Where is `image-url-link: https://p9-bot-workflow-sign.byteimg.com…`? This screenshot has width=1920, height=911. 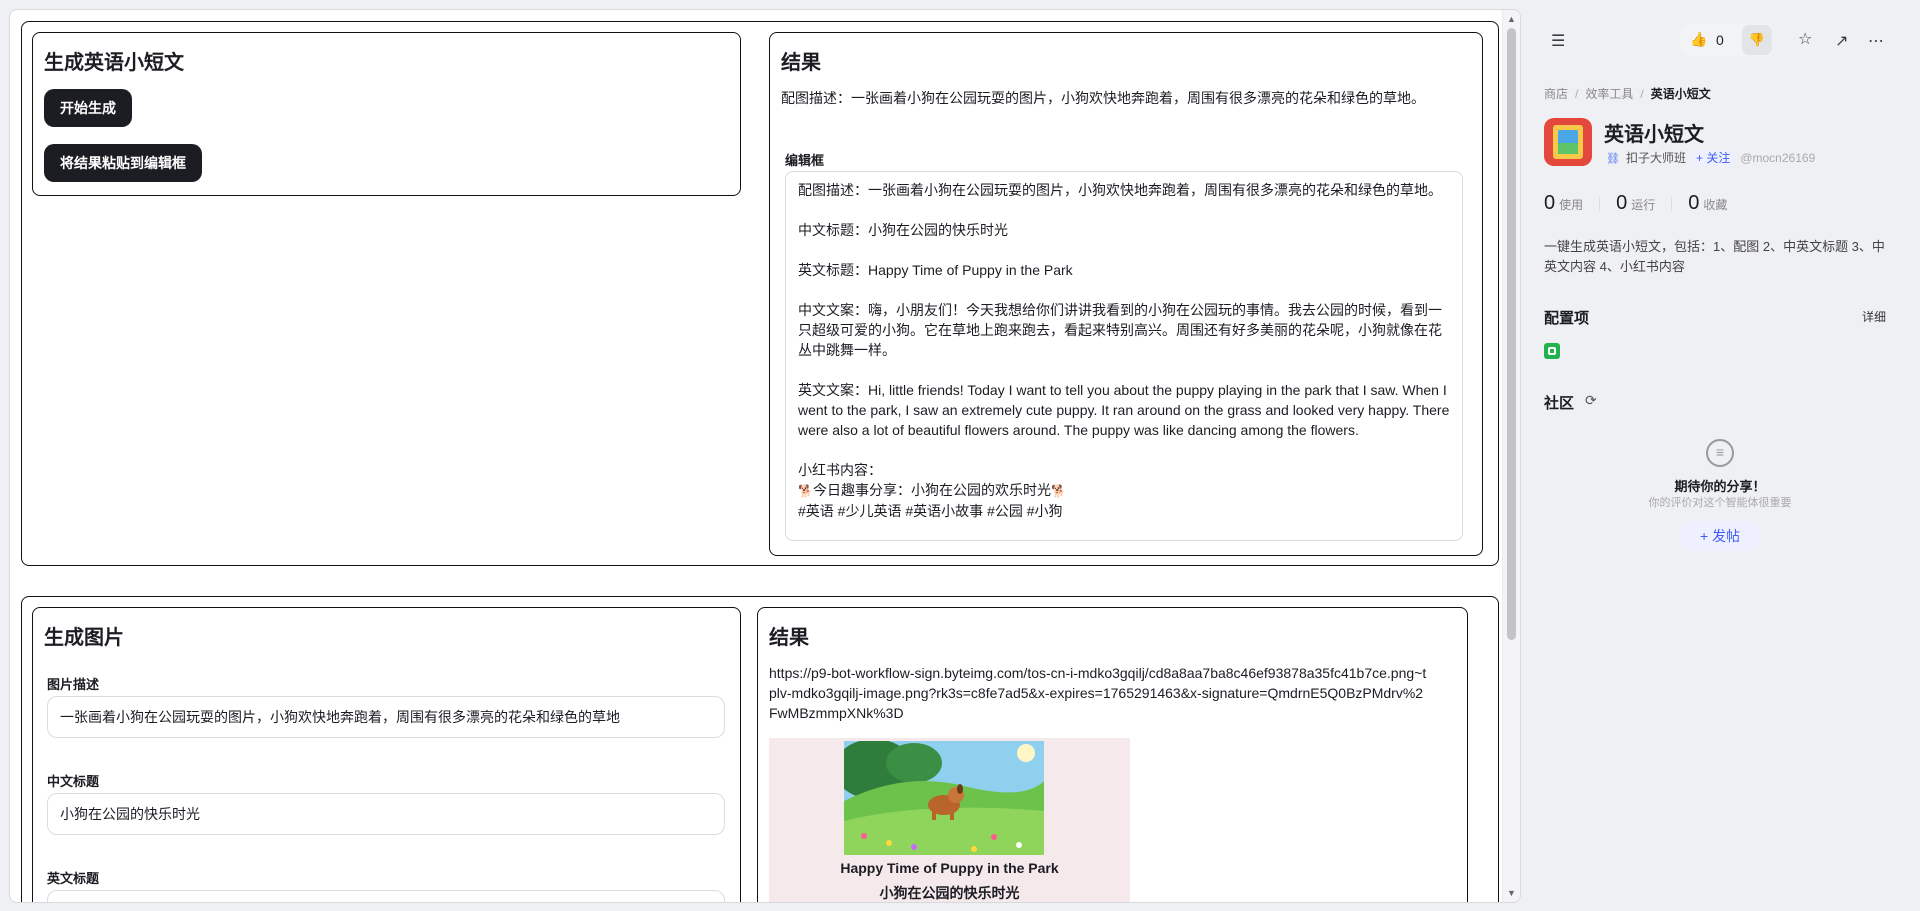
image-url-link: https://p9-bot-workflow-sign.byteimg.com… is located at coordinates (1099, 693).